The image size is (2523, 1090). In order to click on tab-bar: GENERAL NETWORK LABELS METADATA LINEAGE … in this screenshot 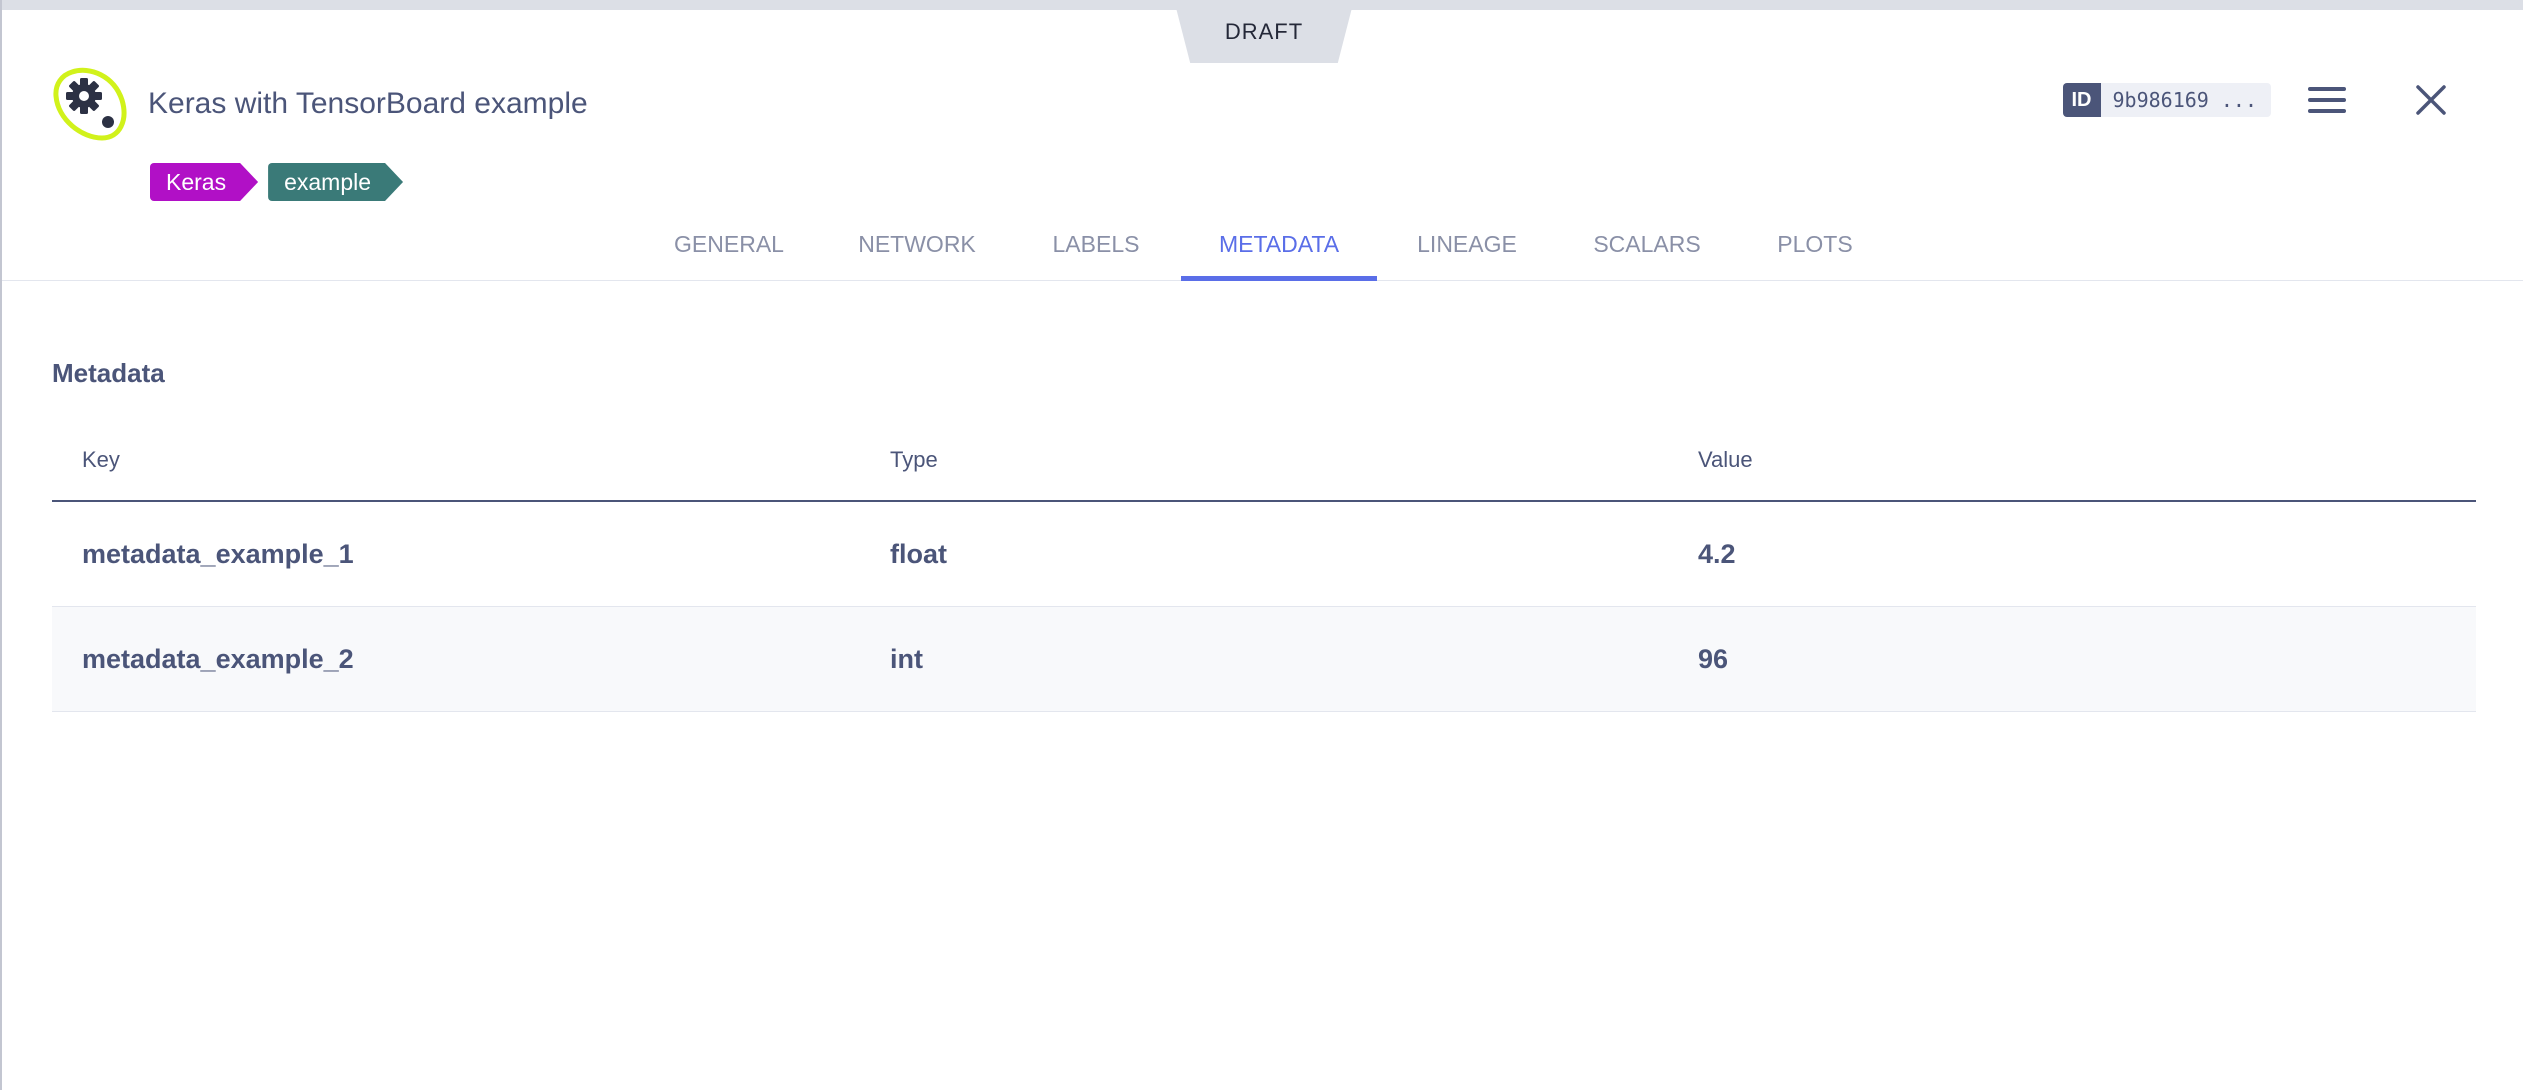, I will do `click(1262, 244)`.